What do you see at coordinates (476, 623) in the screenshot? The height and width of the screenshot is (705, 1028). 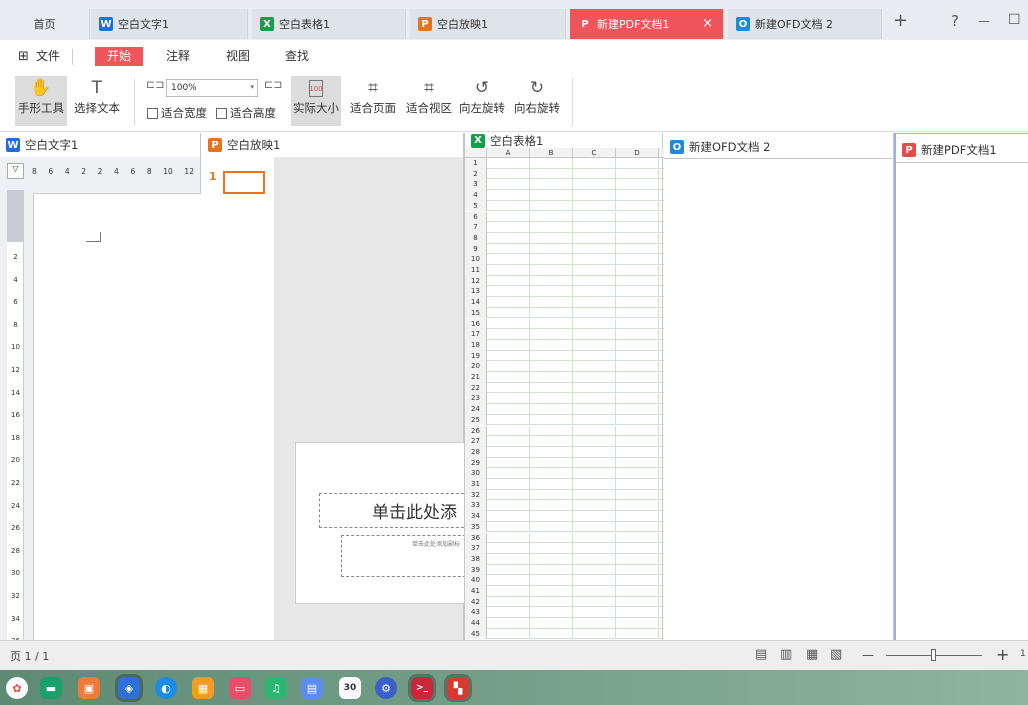 I see `row-header: 44` at bounding box center [476, 623].